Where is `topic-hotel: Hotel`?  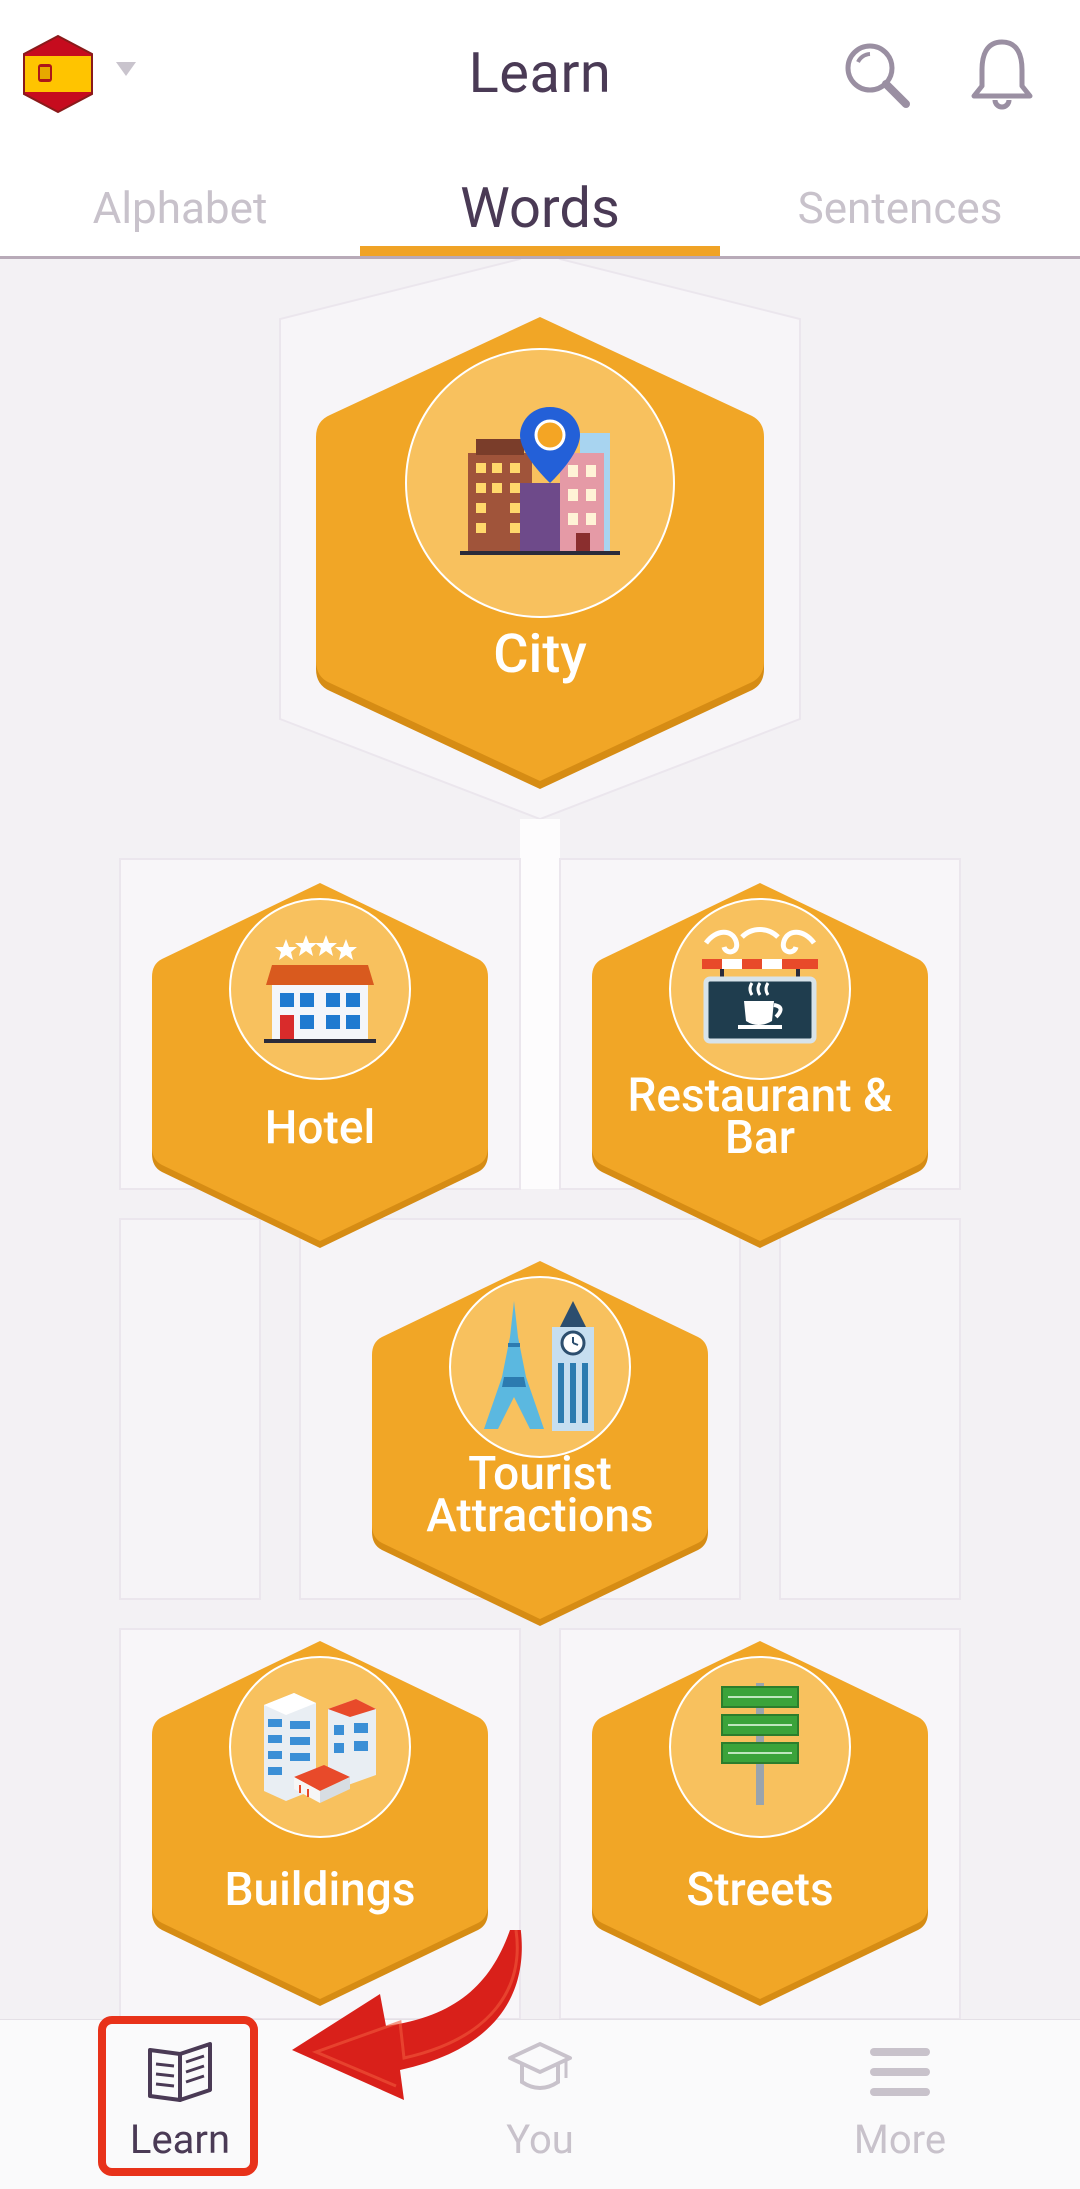
topic-hotel: Hotel is located at coordinates (320, 1063).